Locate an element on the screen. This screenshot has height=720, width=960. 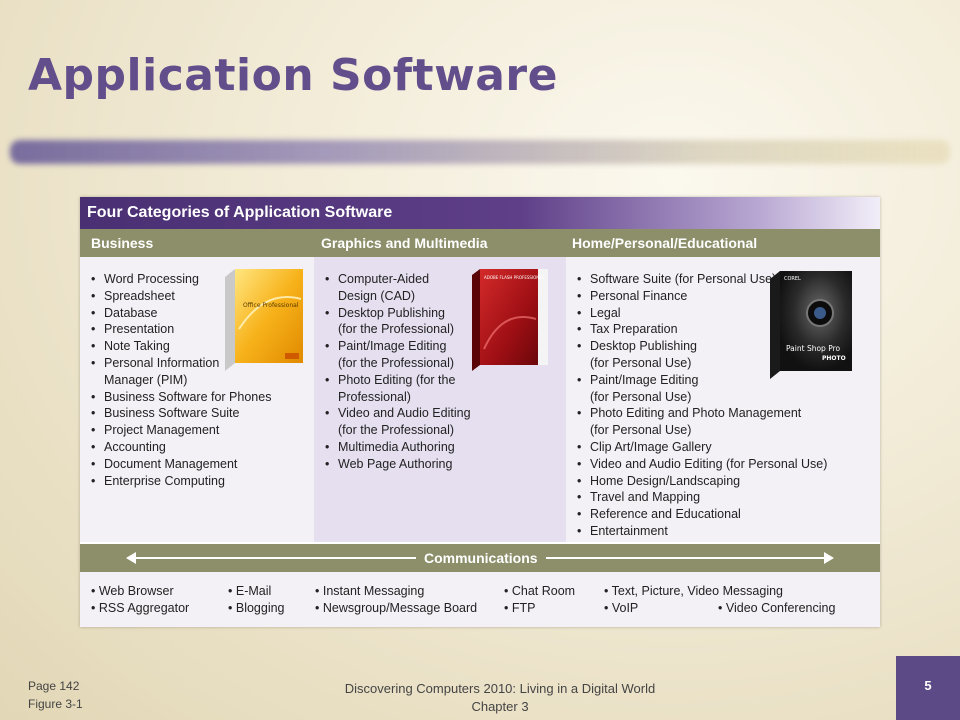
list-item: • Chat Room is located at coordinates (540, 591).